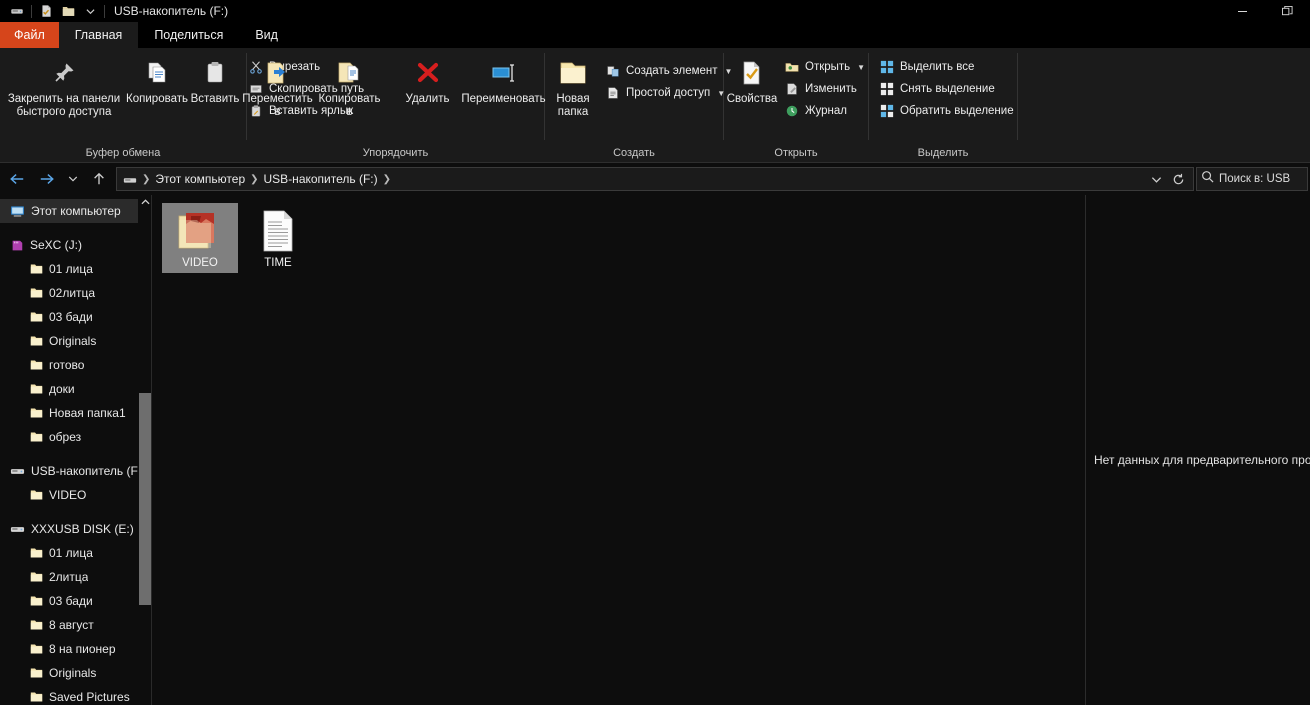  Describe the element at coordinates (46, 11) in the screenshot. I see `properties-icon` at that location.